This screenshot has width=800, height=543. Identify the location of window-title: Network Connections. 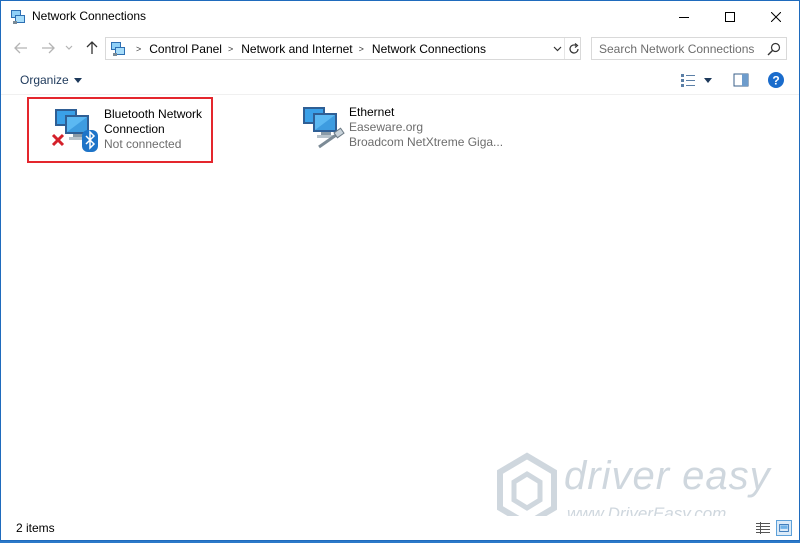
(89, 16).